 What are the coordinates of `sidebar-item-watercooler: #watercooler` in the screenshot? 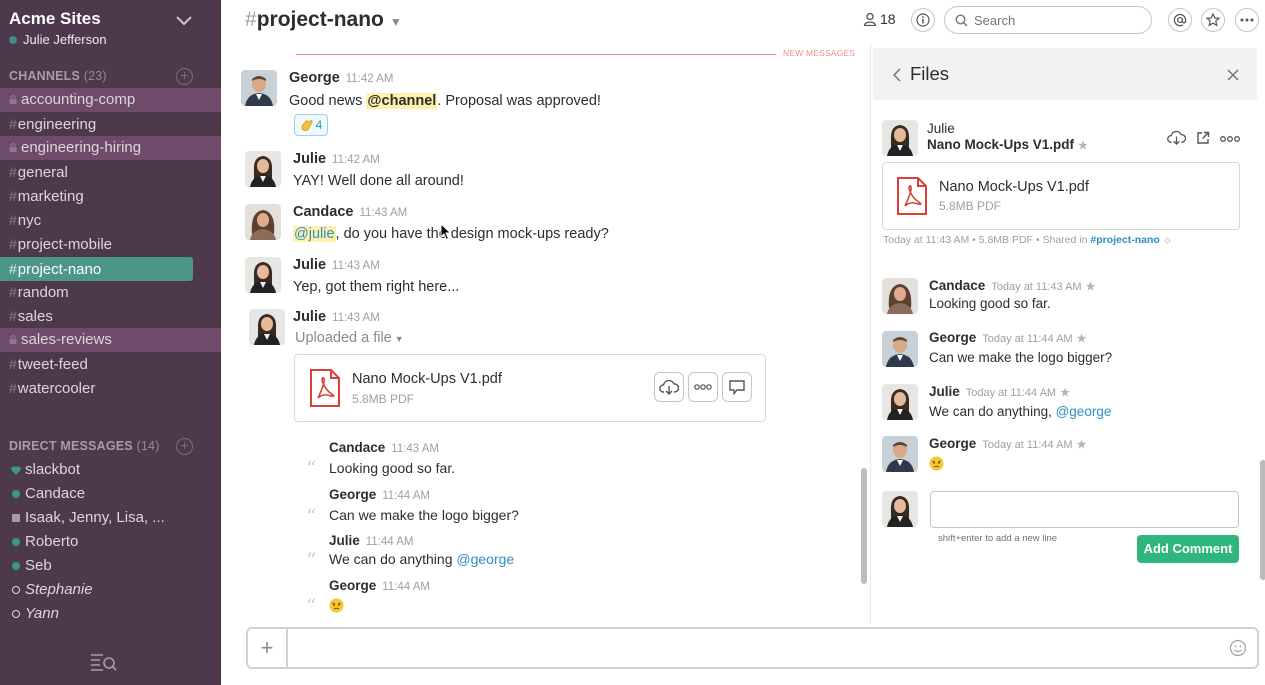 It's located at (110, 388).